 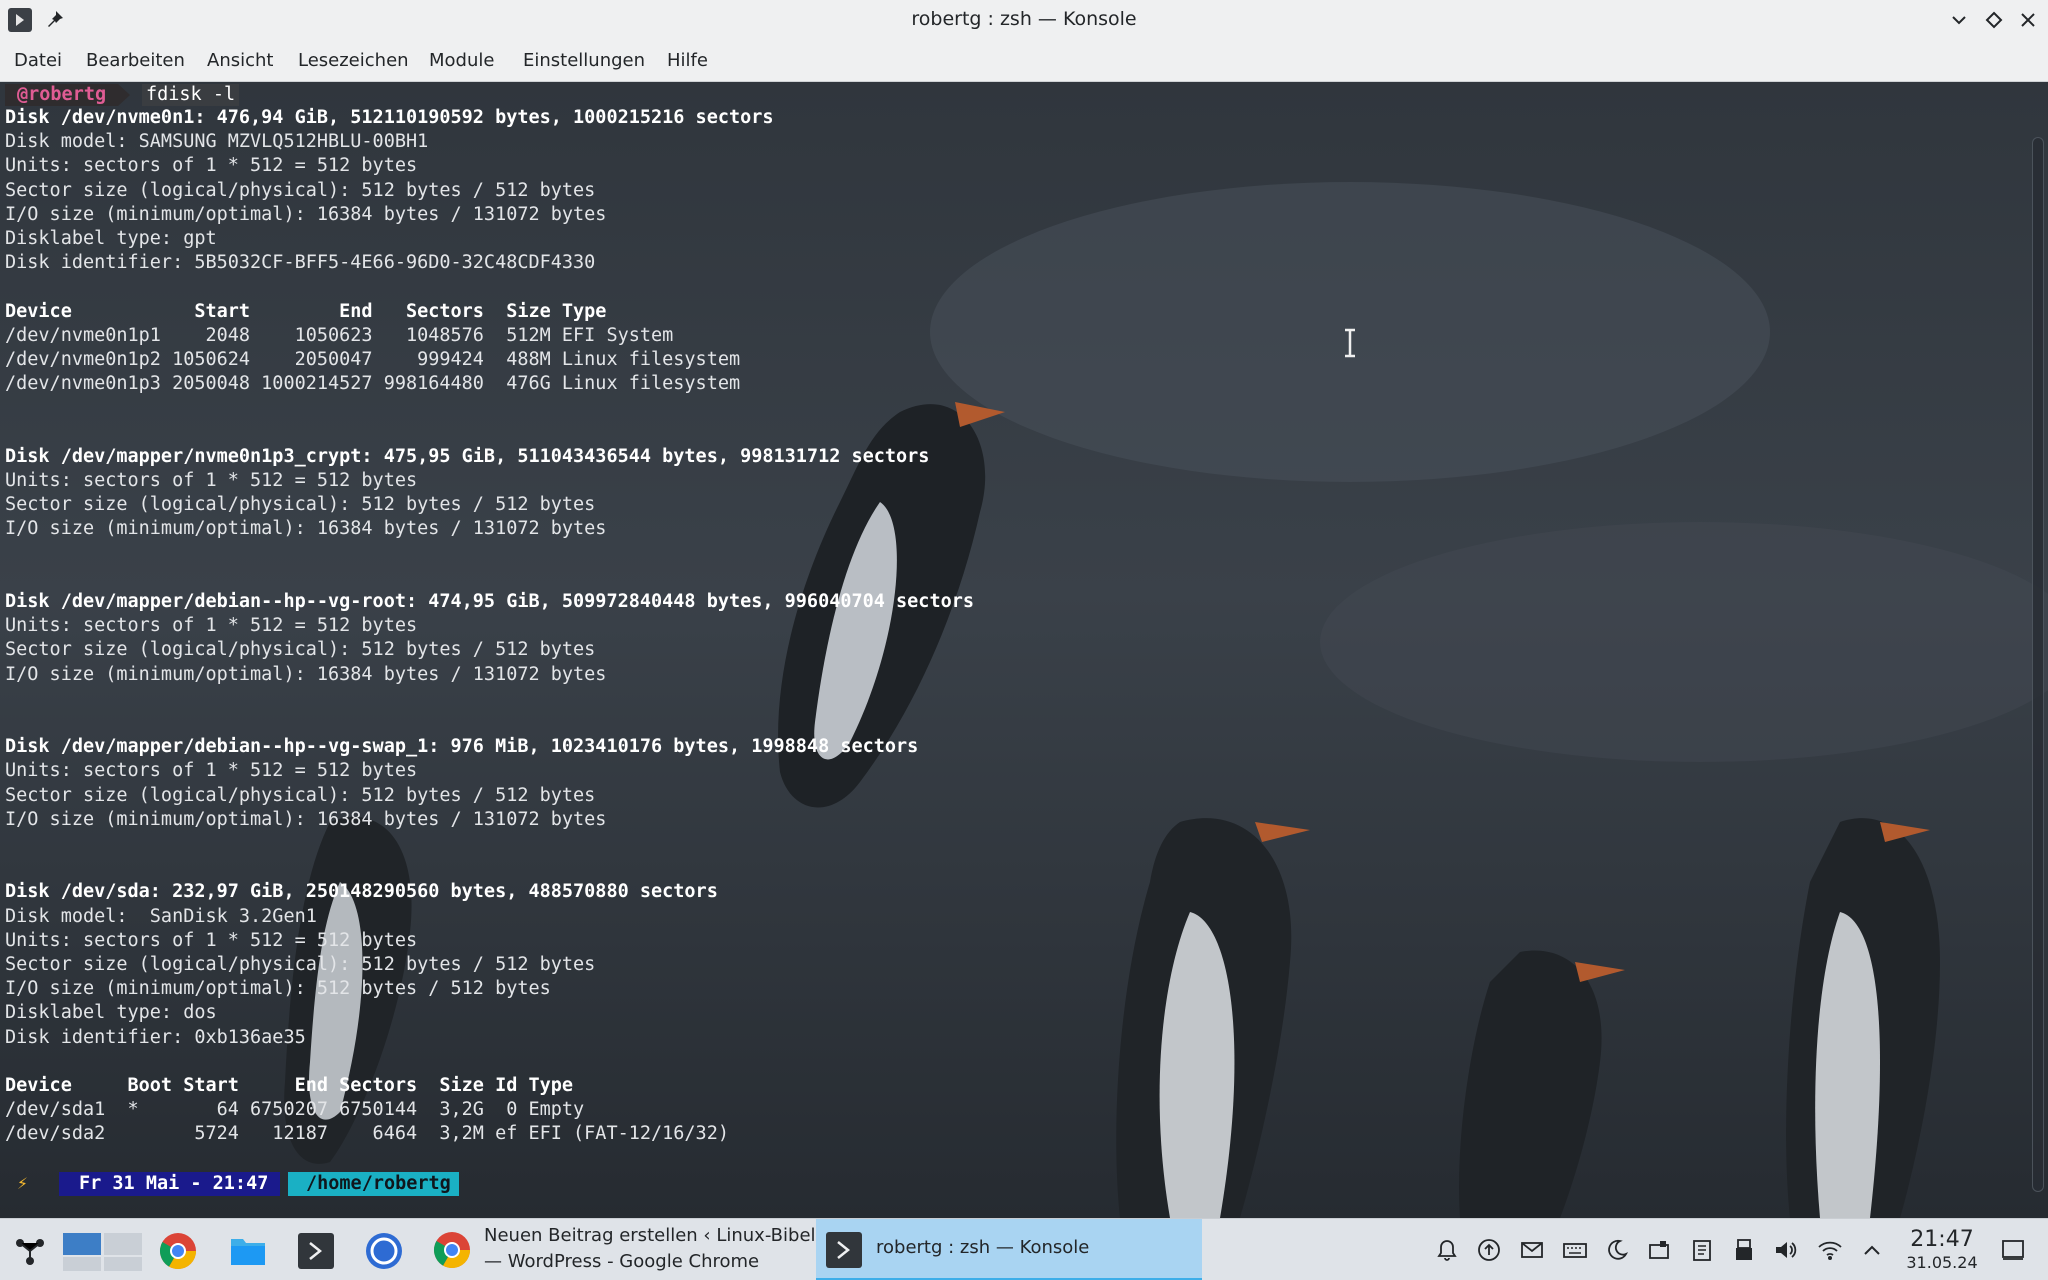 I want to click on terminal-output-line: Device Start End Sectors Size Type, so click(x=306, y=311).